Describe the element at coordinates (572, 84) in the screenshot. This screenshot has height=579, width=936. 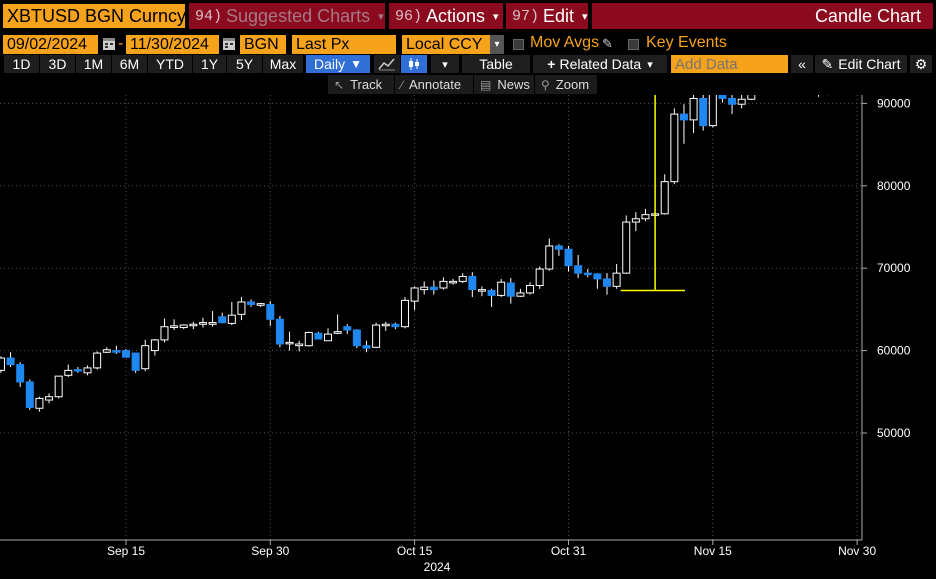
I see `zoom-label: Zoom` at that location.